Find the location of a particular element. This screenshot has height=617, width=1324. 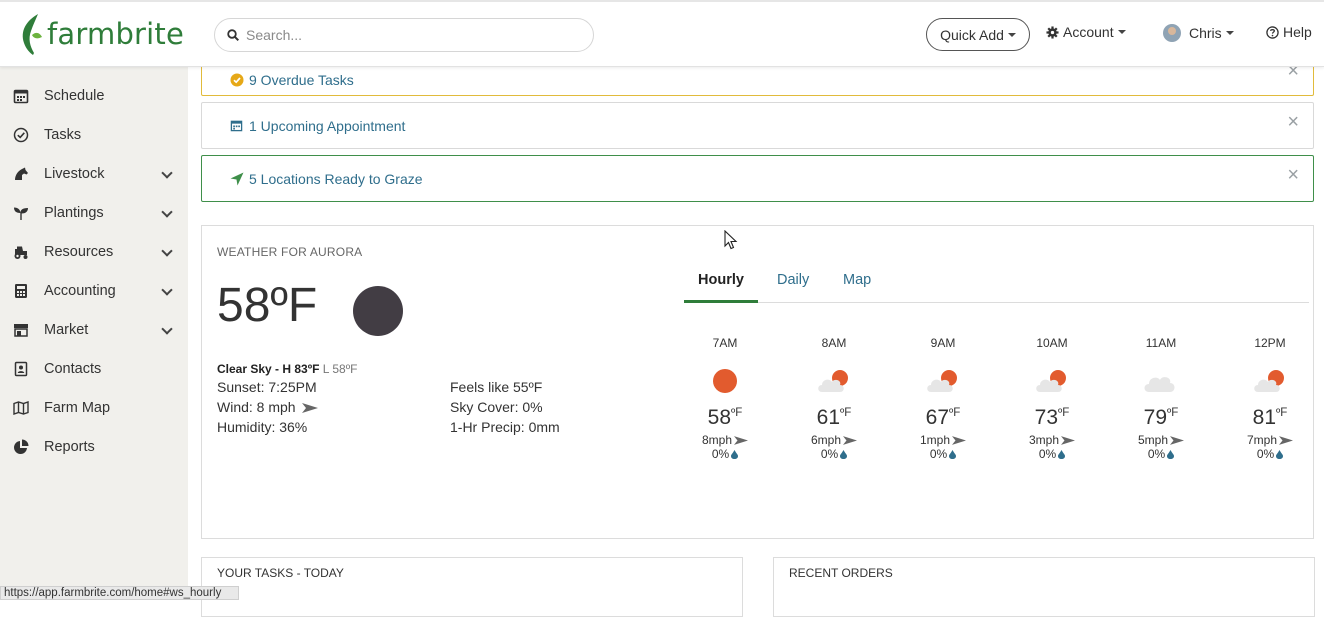

avatar is located at coordinates (1172, 33).